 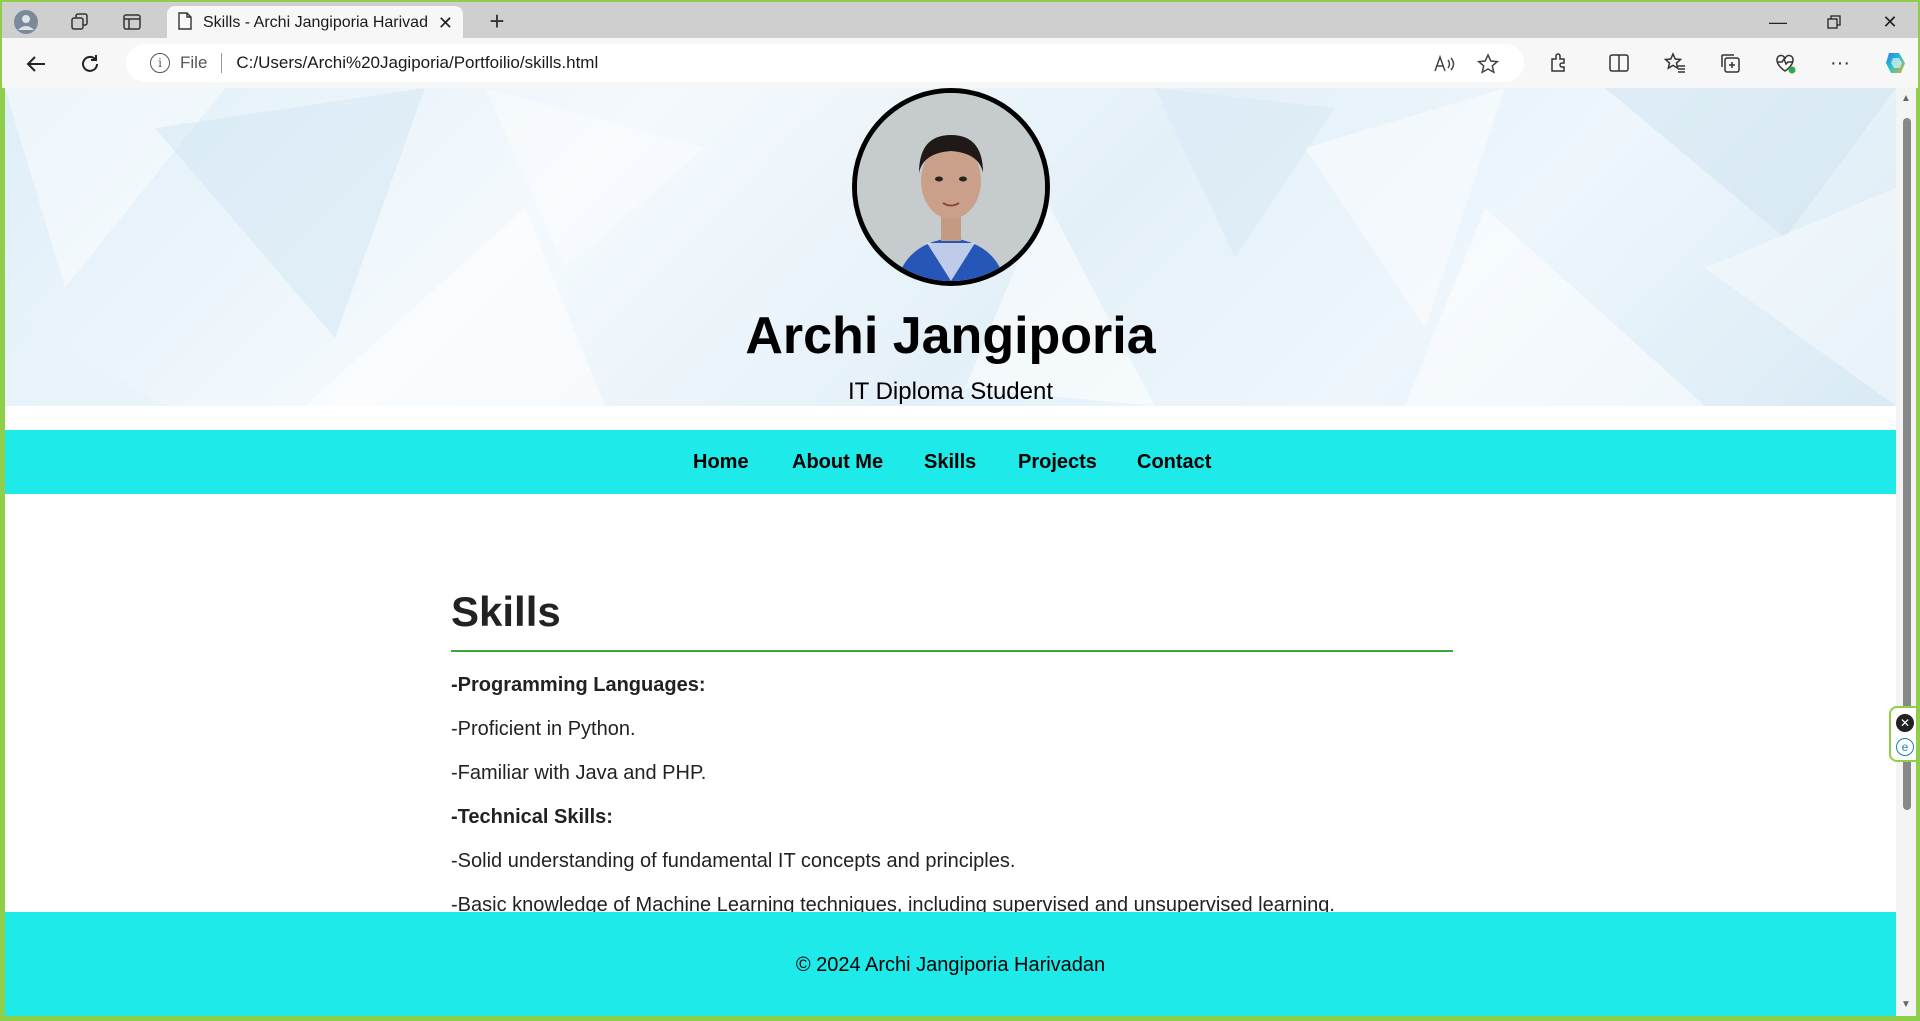 I want to click on minimize-button: —, so click(x=1778, y=22).